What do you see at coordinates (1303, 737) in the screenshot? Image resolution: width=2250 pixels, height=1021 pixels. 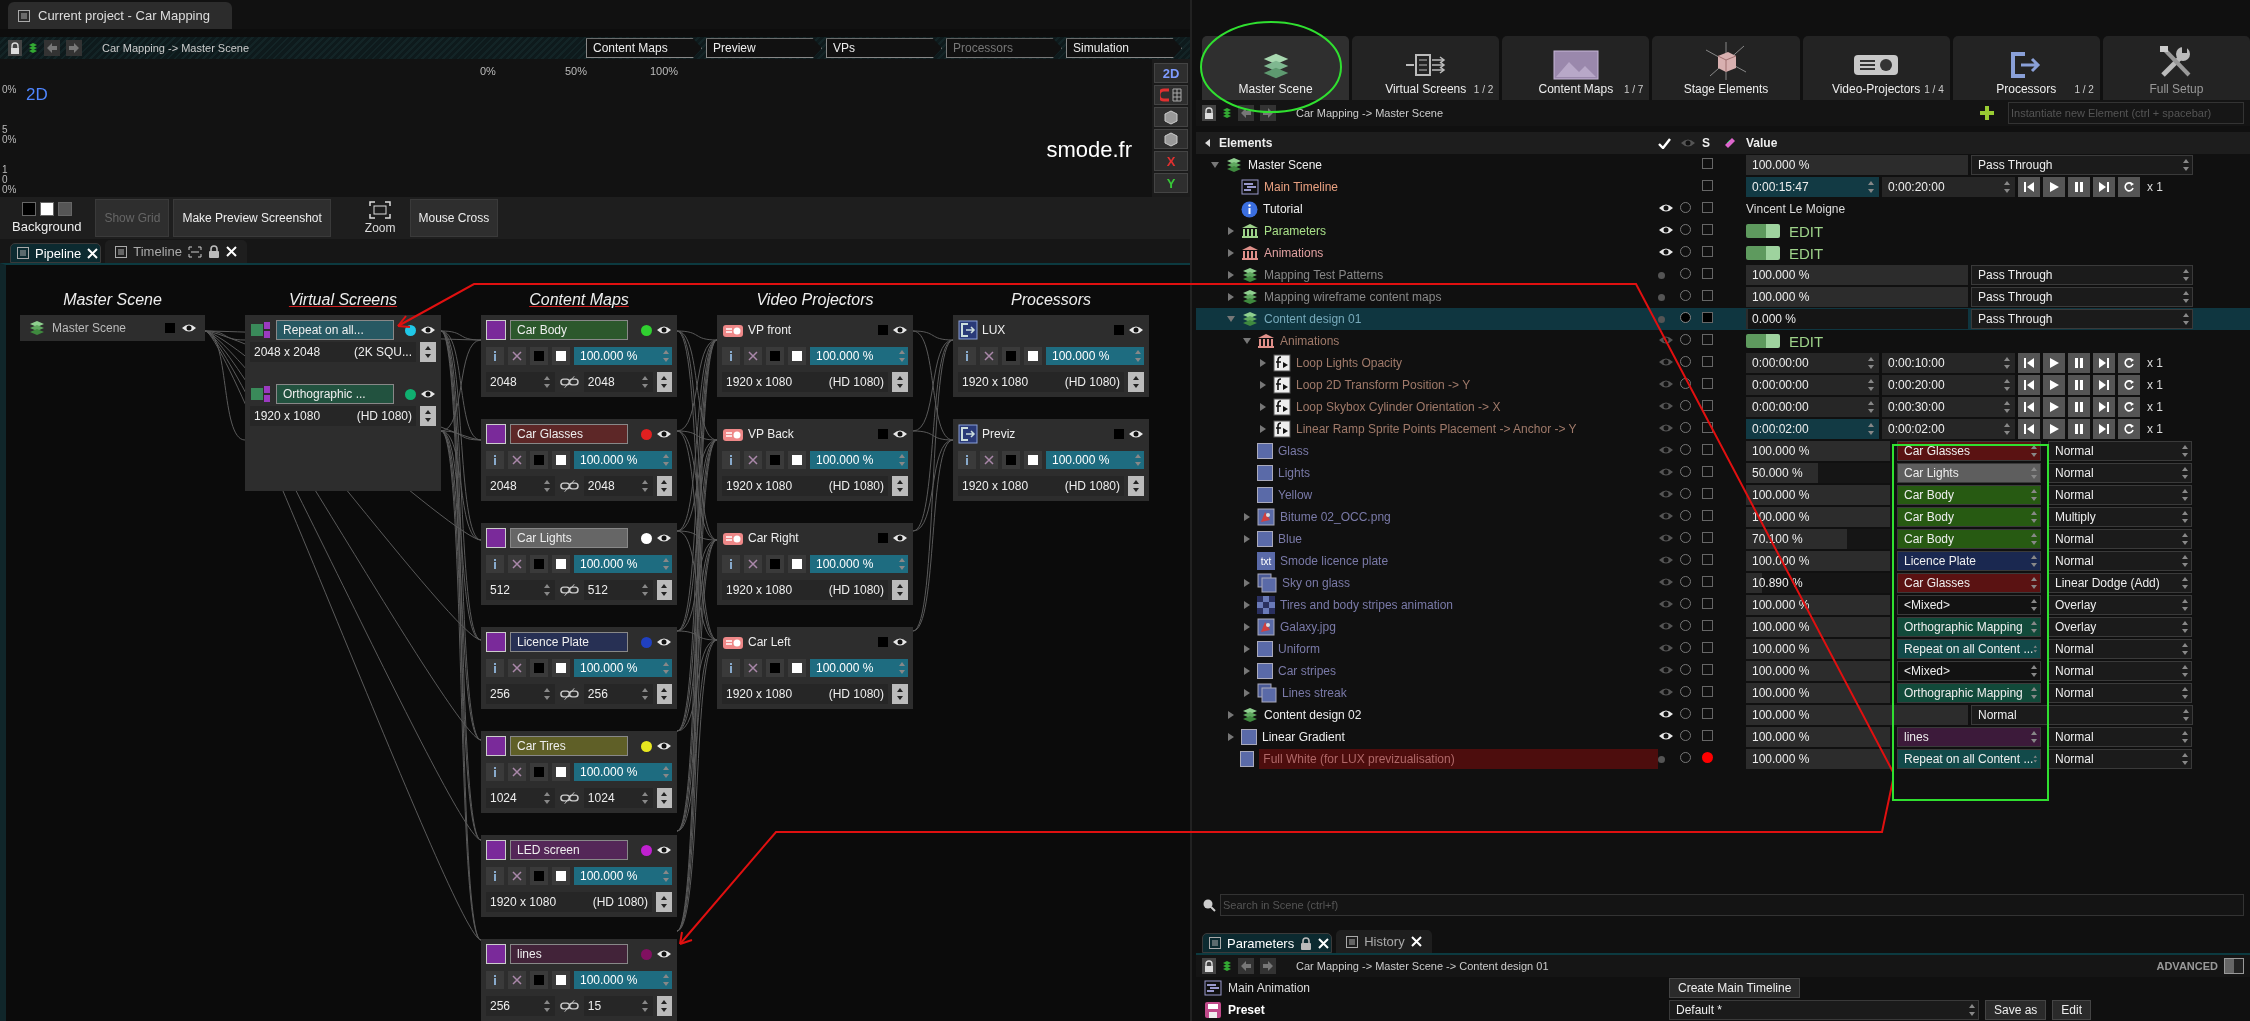 I see `element-name: Linear Gradient` at bounding box center [1303, 737].